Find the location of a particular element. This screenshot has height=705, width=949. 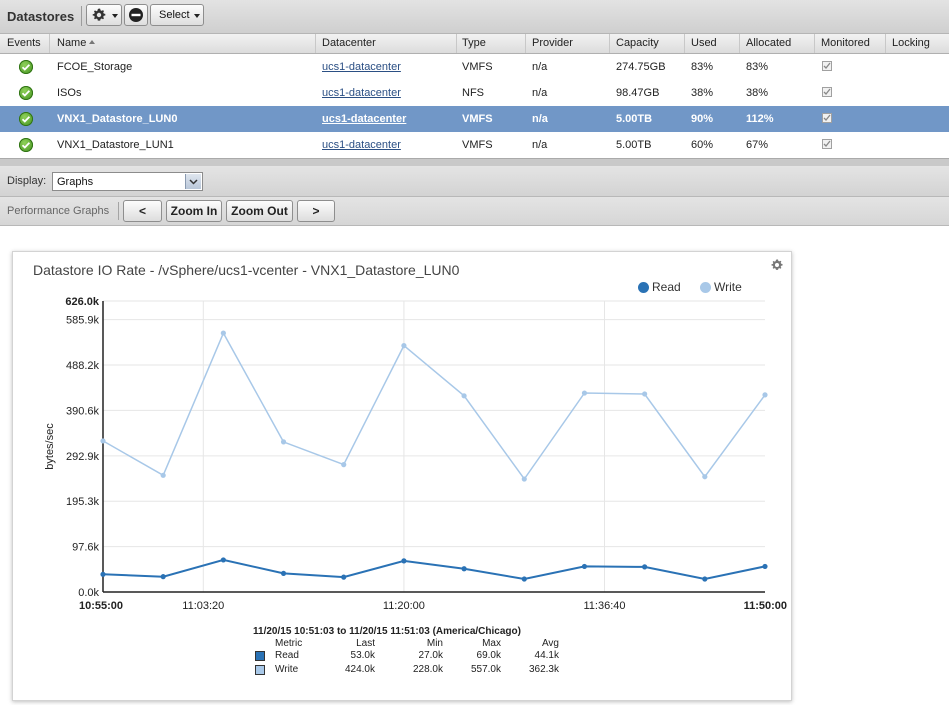

datastore-allocated: 112% is located at coordinates (760, 119).